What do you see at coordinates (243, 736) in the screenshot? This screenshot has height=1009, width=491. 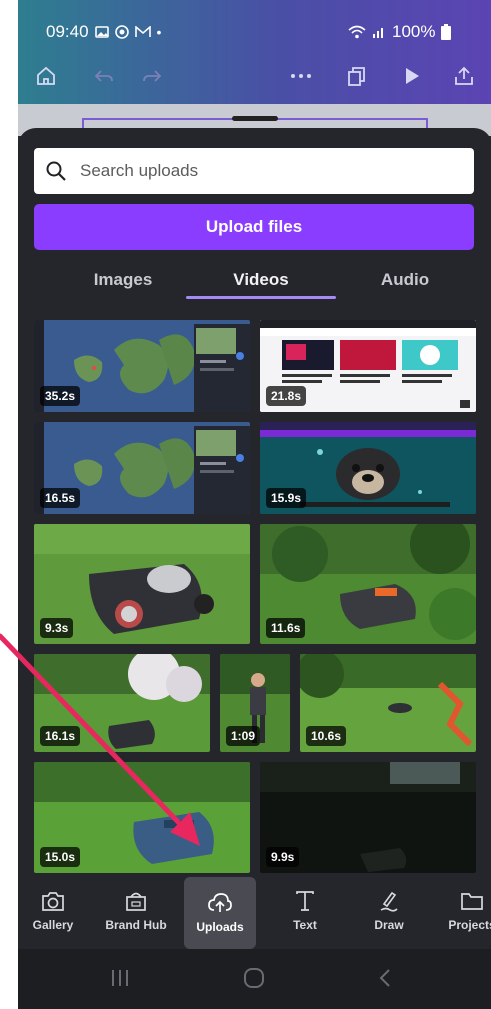 I see `video-duration: 1:09` at bounding box center [243, 736].